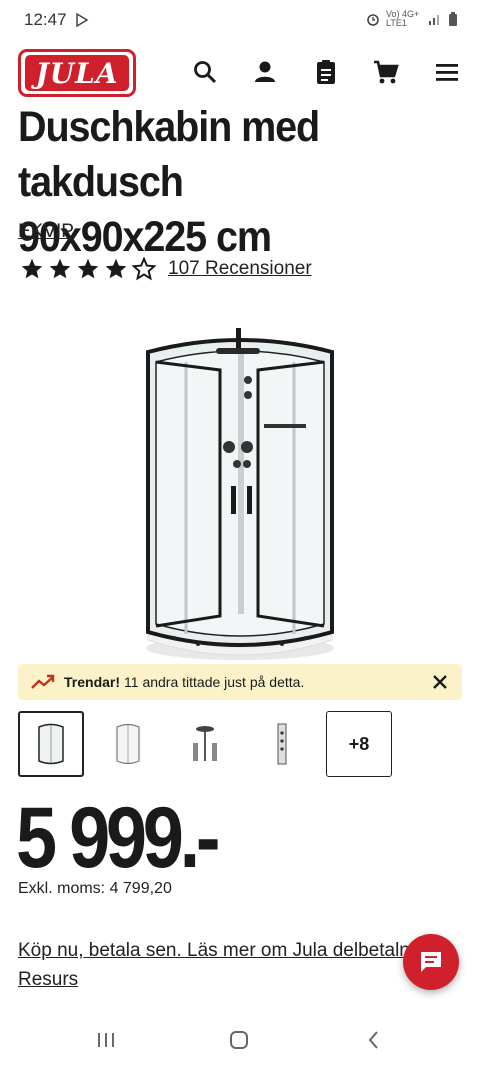 This screenshot has width=480, height=1067. I want to click on product-price: 5 999.-, so click(118, 838).